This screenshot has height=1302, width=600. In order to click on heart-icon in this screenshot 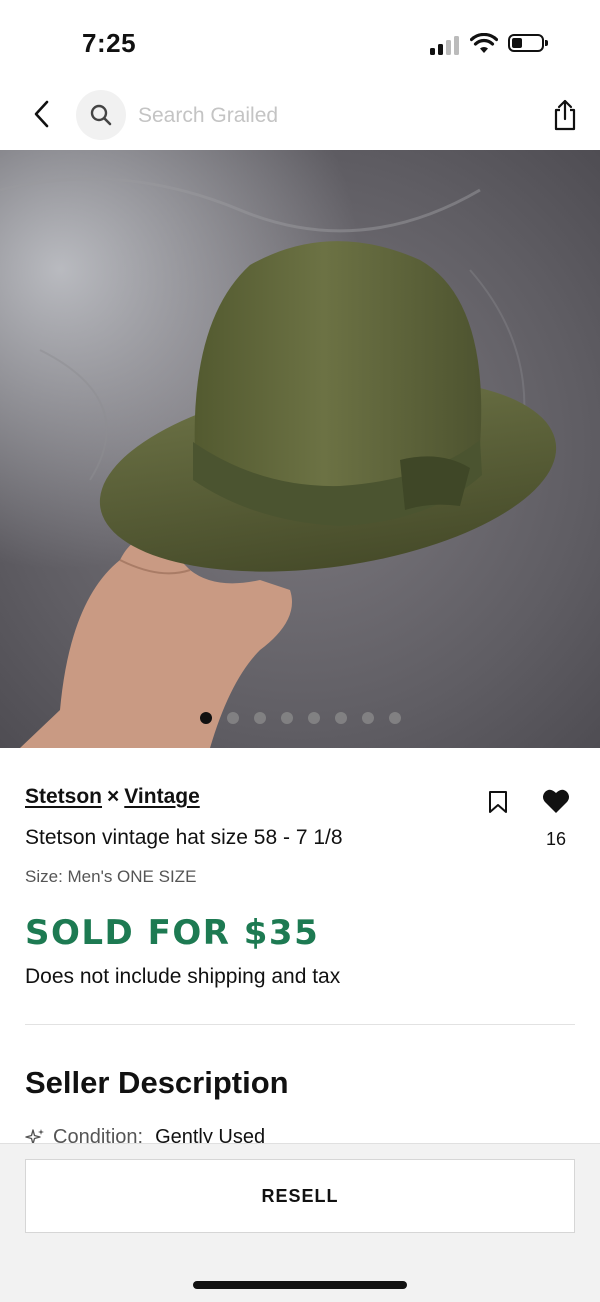, I will do `click(556, 801)`.